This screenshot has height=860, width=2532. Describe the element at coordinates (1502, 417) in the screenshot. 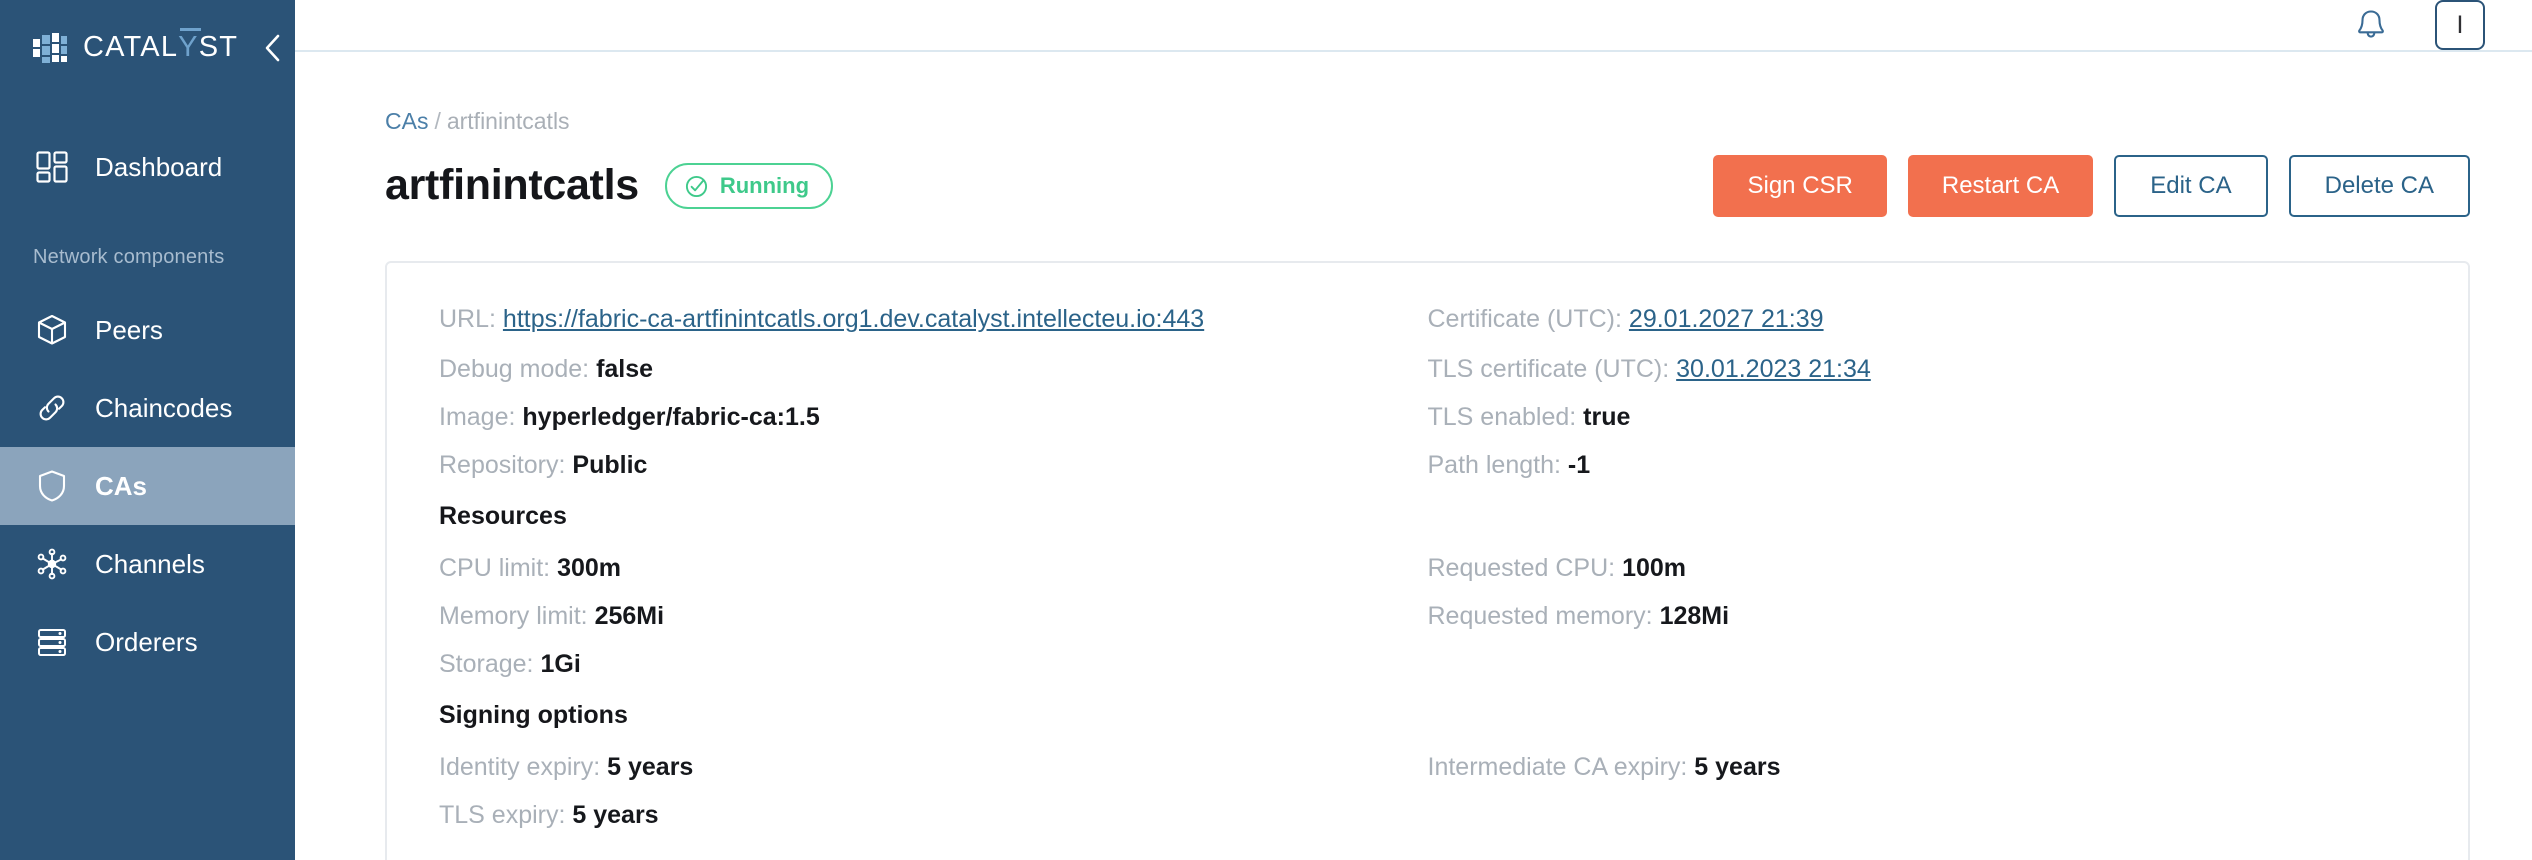

I see `detail-tls-enabled-label: TLS enabled:` at that location.